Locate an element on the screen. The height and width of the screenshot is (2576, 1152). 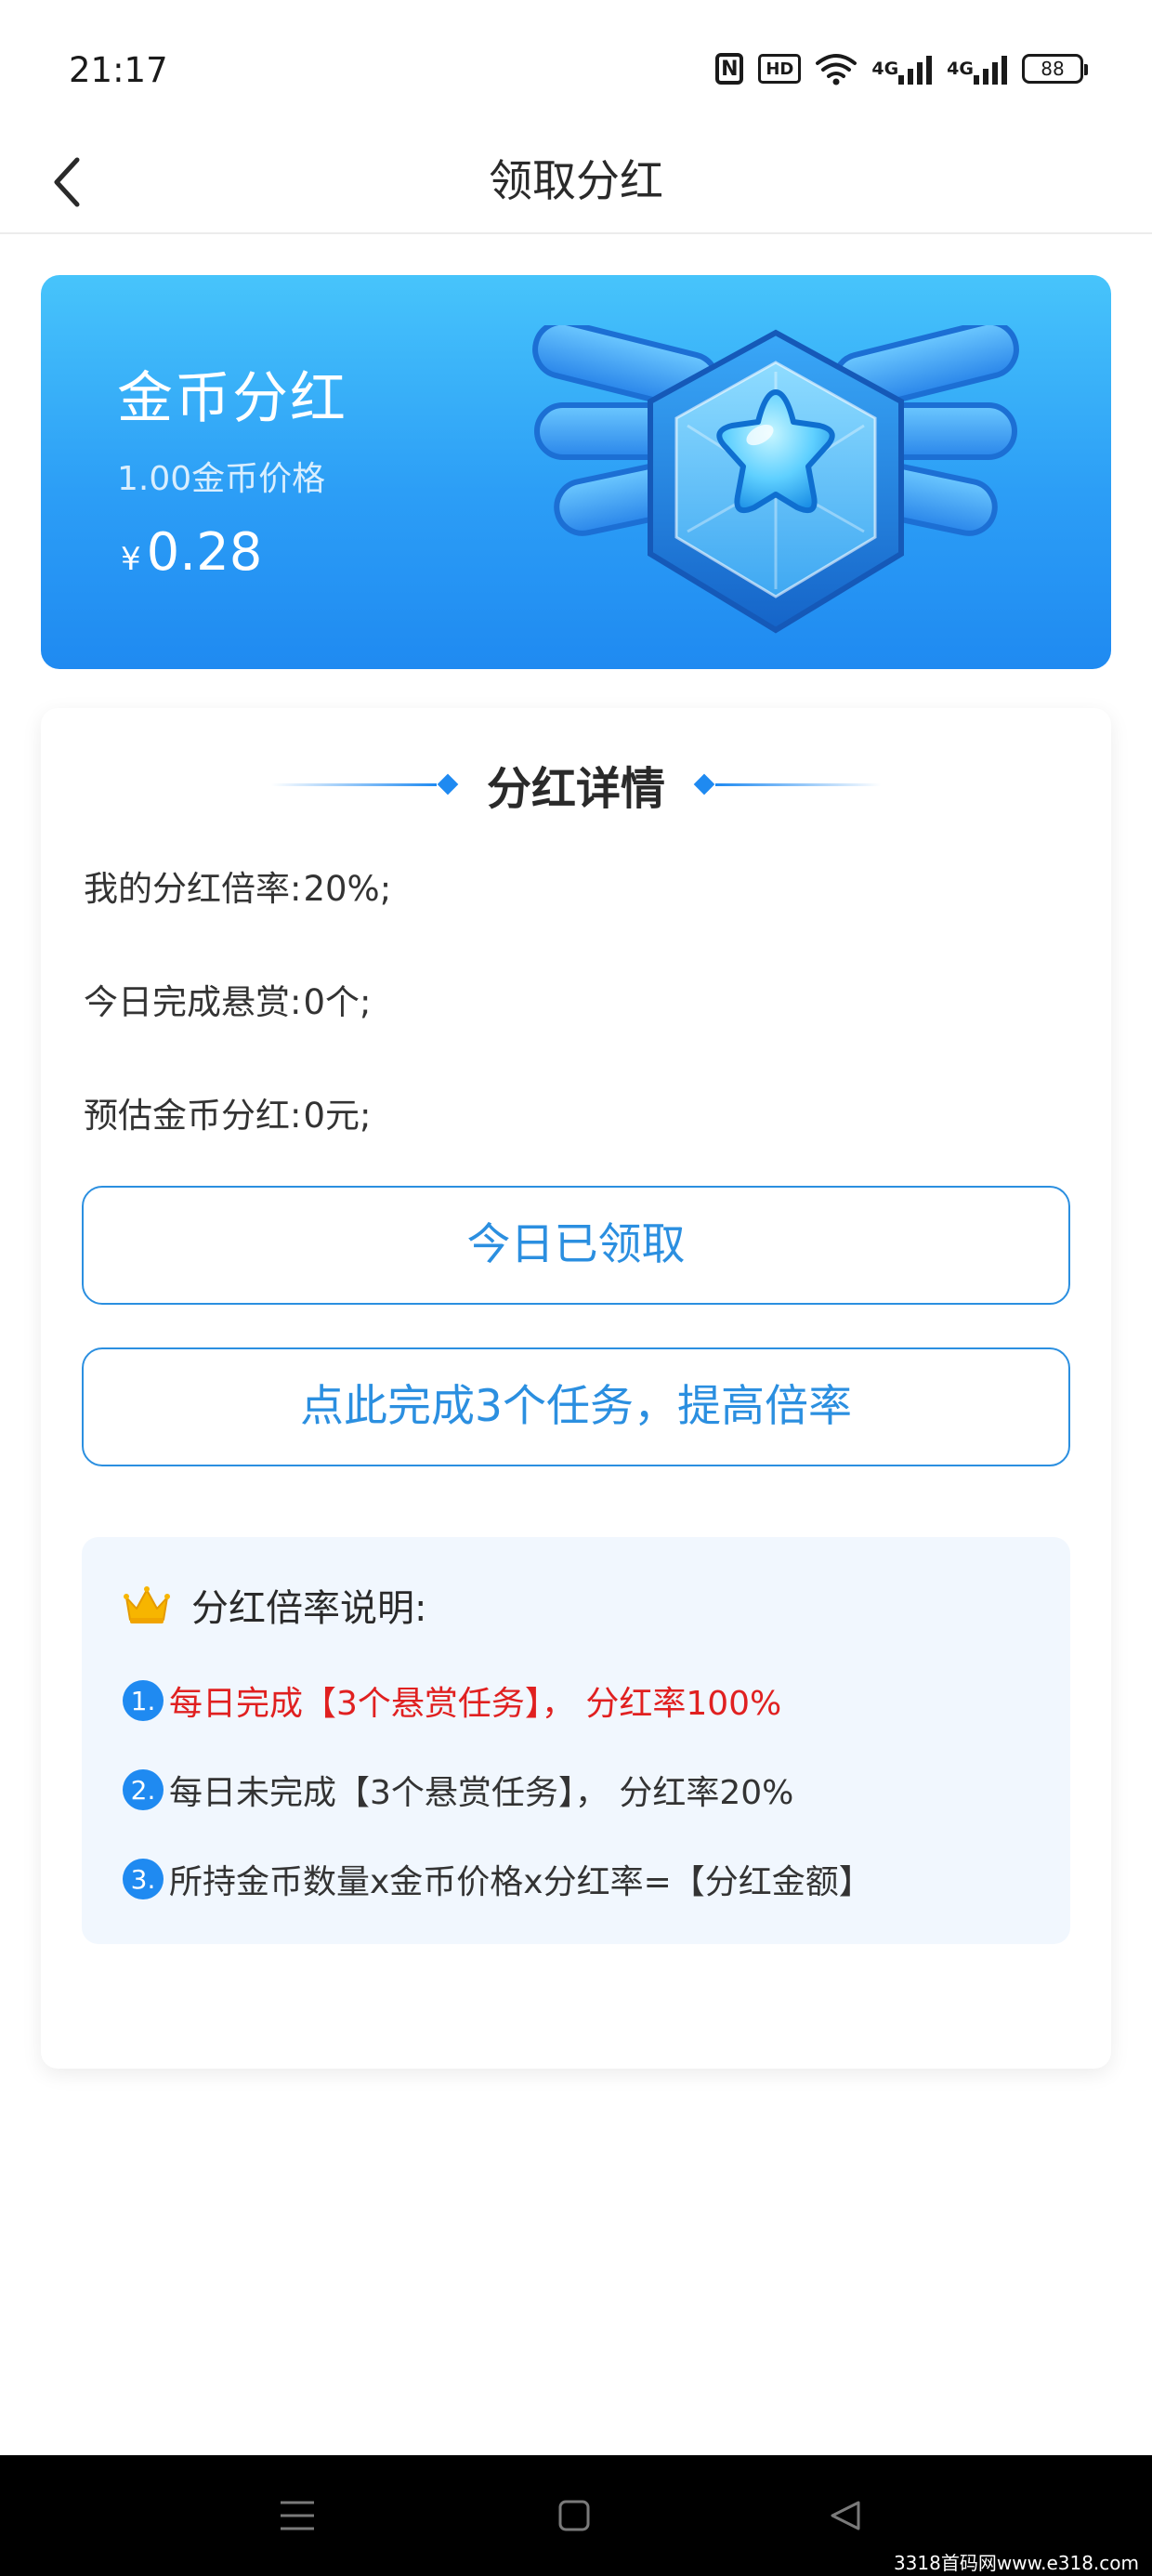
battery-icon: 88 is located at coordinates (1055, 69).